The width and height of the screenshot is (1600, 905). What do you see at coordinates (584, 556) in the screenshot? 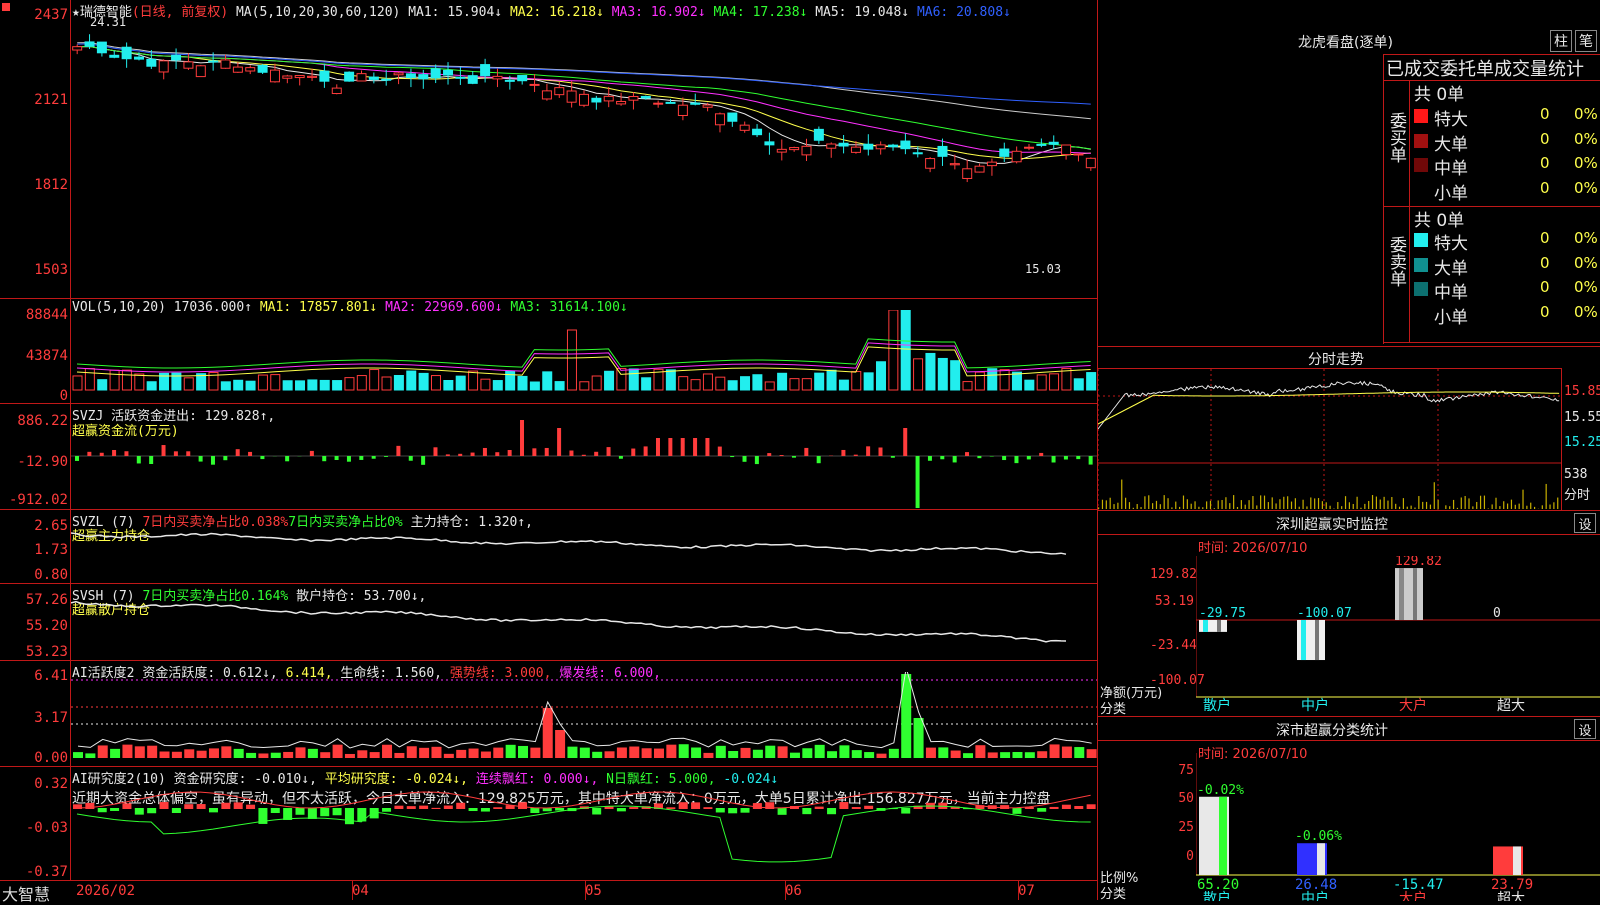
I see `svzl-chart` at bounding box center [584, 556].